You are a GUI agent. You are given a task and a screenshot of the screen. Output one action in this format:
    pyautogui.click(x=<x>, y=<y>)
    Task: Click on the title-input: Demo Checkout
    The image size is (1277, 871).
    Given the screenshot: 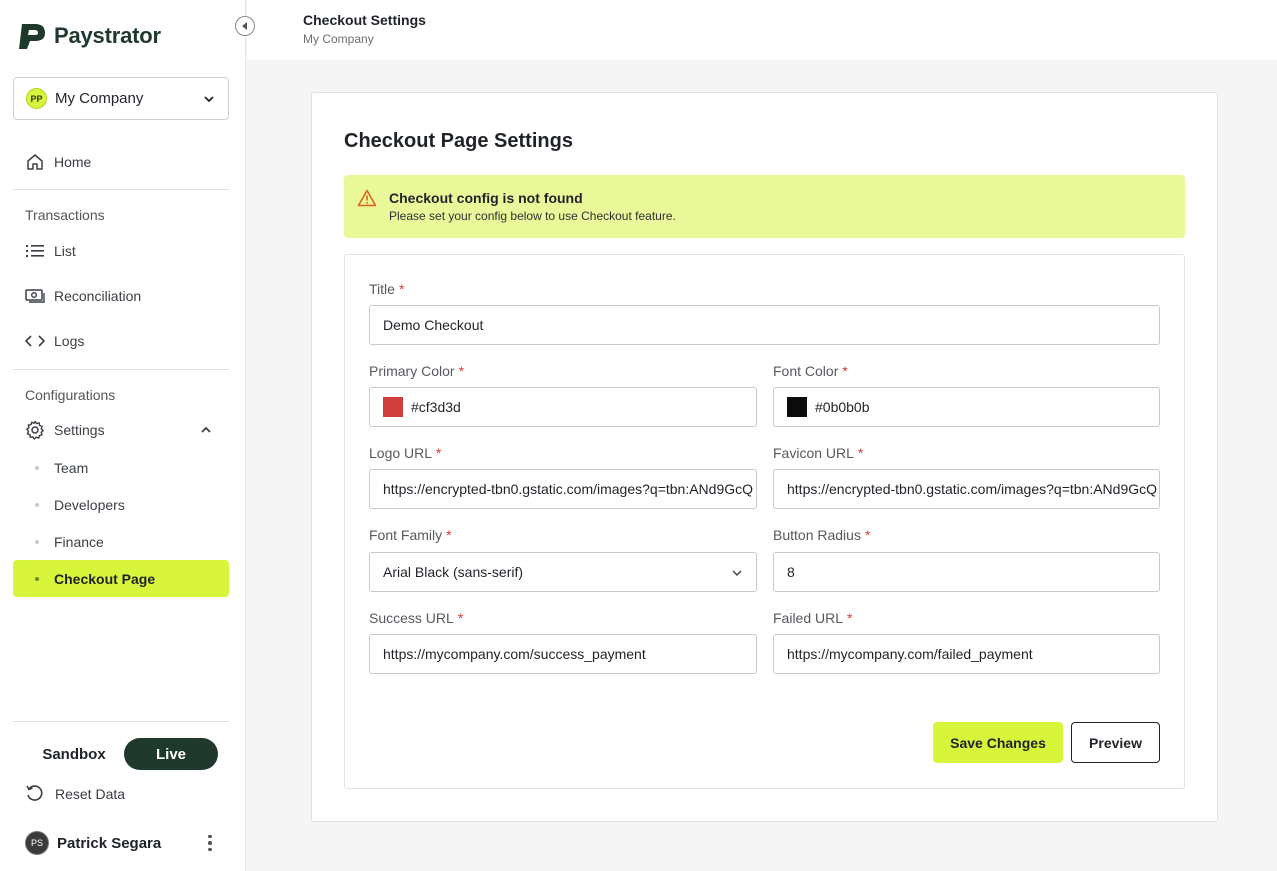 What is the action you would take?
    pyautogui.click(x=764, y=325)
    